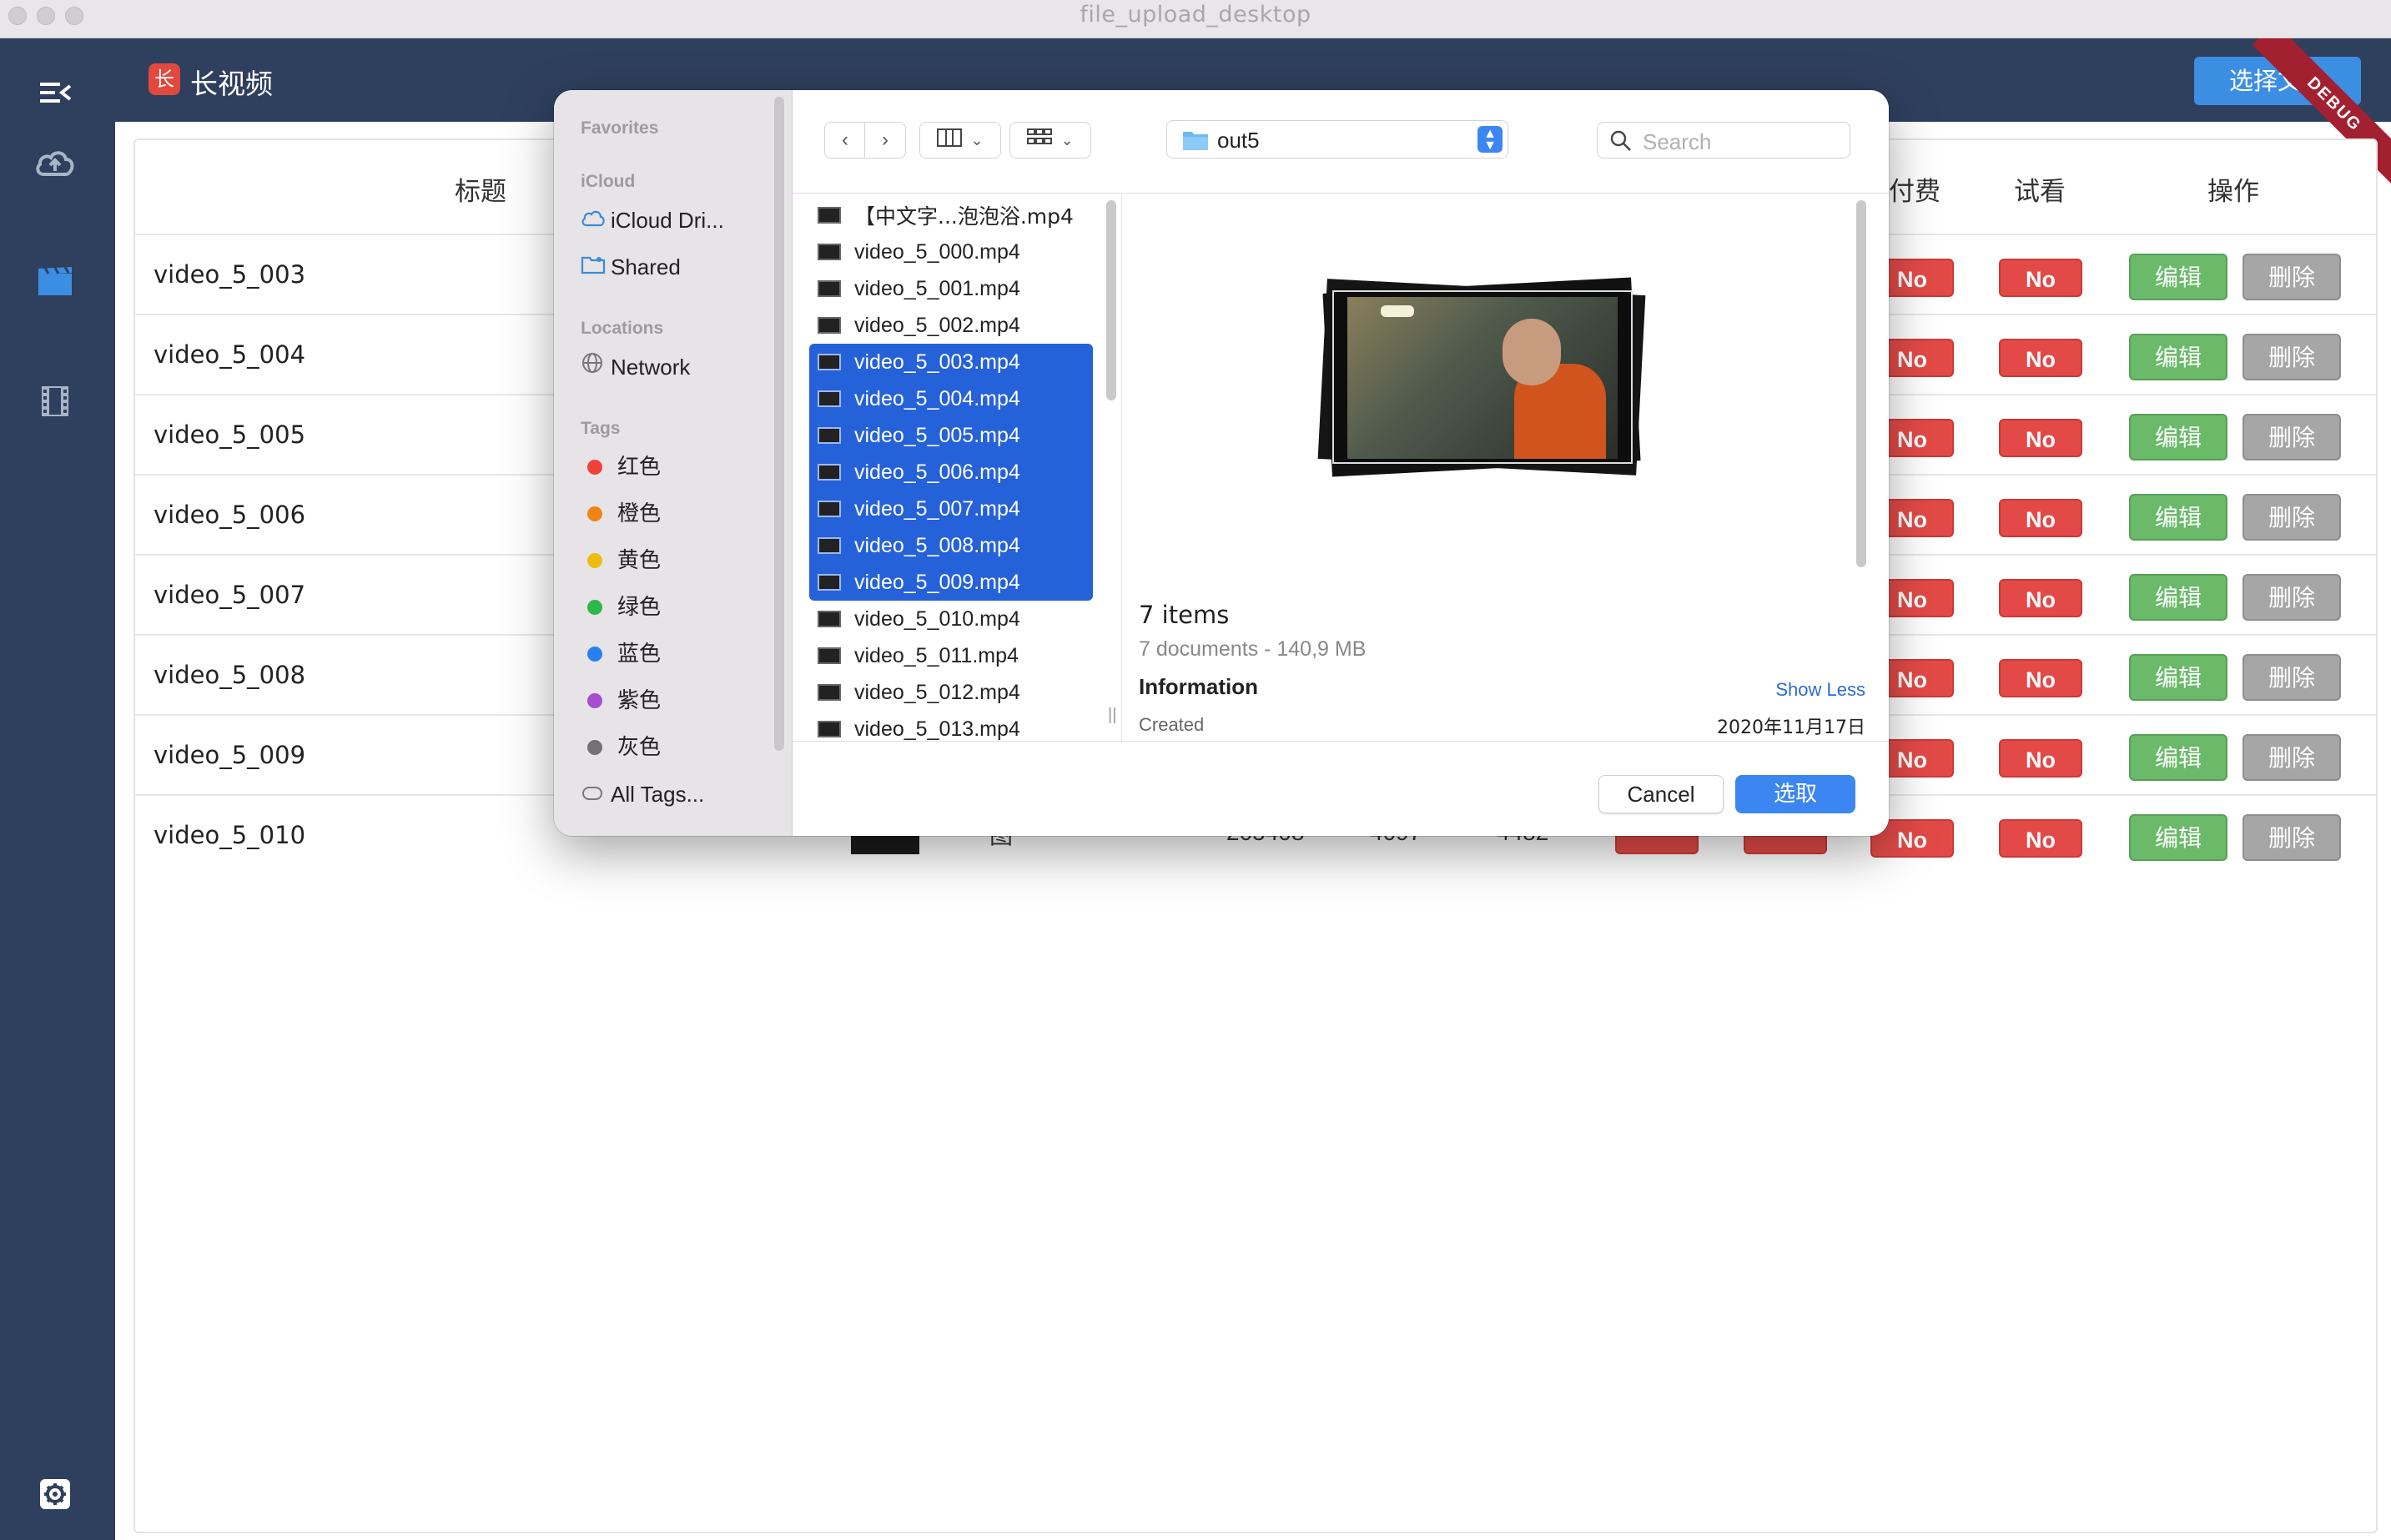  Describe the element at coordinates (621, 607) in the screenshot. I see `sidebar-tag-item: 绿色` at that location.